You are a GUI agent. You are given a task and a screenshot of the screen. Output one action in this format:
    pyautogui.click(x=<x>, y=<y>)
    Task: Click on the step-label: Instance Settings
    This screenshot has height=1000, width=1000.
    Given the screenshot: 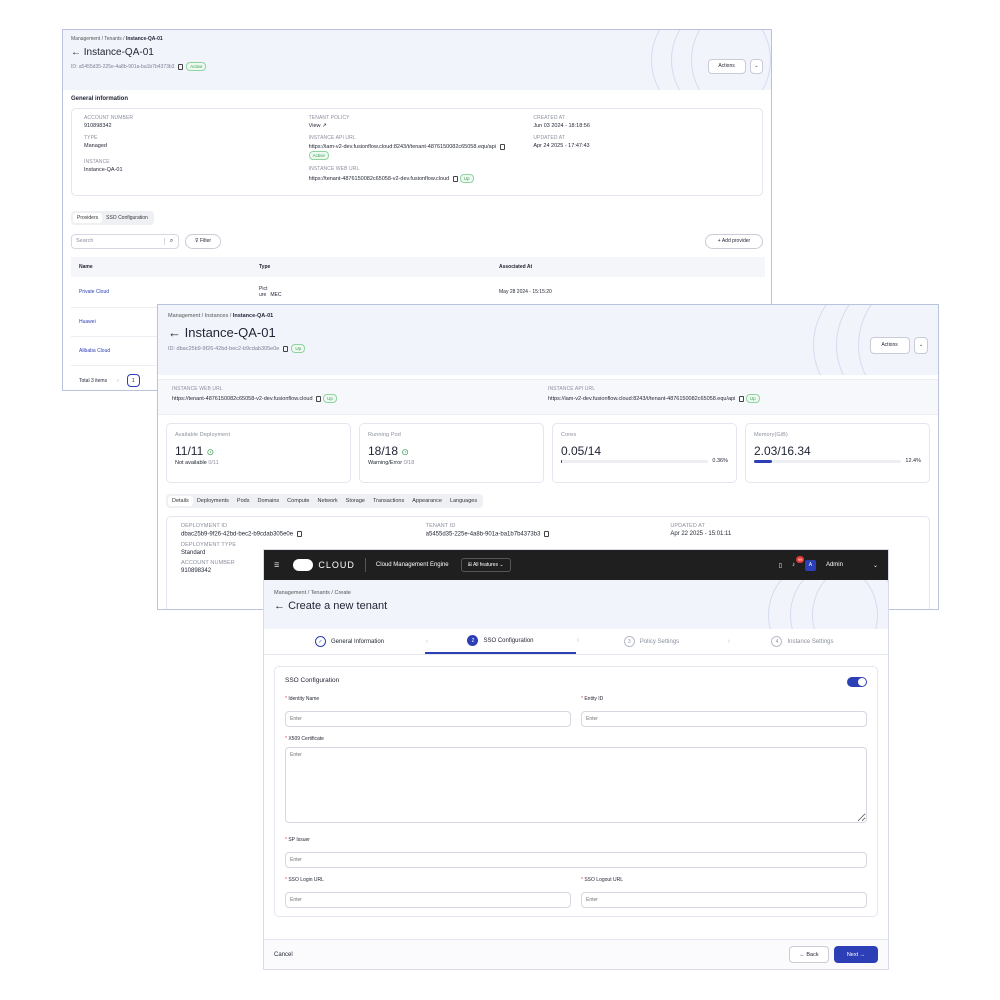 What is the action you would take?
    pyautogui.click(x=810, y=641)
    